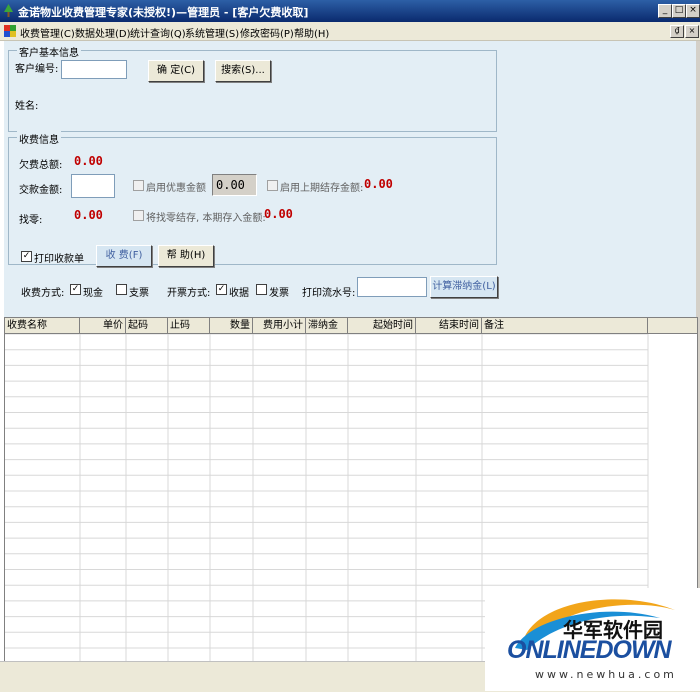  Describe the element at coordinates (88, 161) in the screenshot. I see `total-owed-value: 0.00` at that location.